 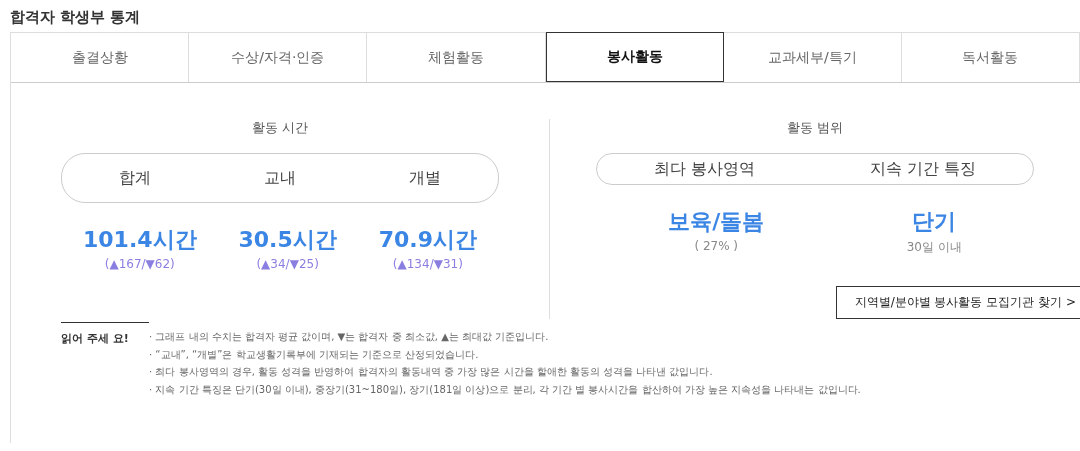 I want to click on note-text: · 최다 봉사영역의 경우, 활동 성격을 반영하여 합격자의 활동내역 중 가장 많은 시간을 할애한 활동의 성격을 나타낸 값입니다., so click(x=431, y=372).